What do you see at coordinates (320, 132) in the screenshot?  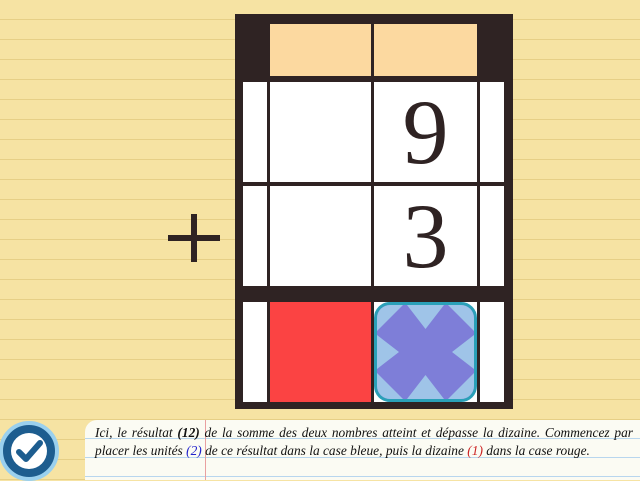 I see `addend1-tens` at bounding box center [320, 132].